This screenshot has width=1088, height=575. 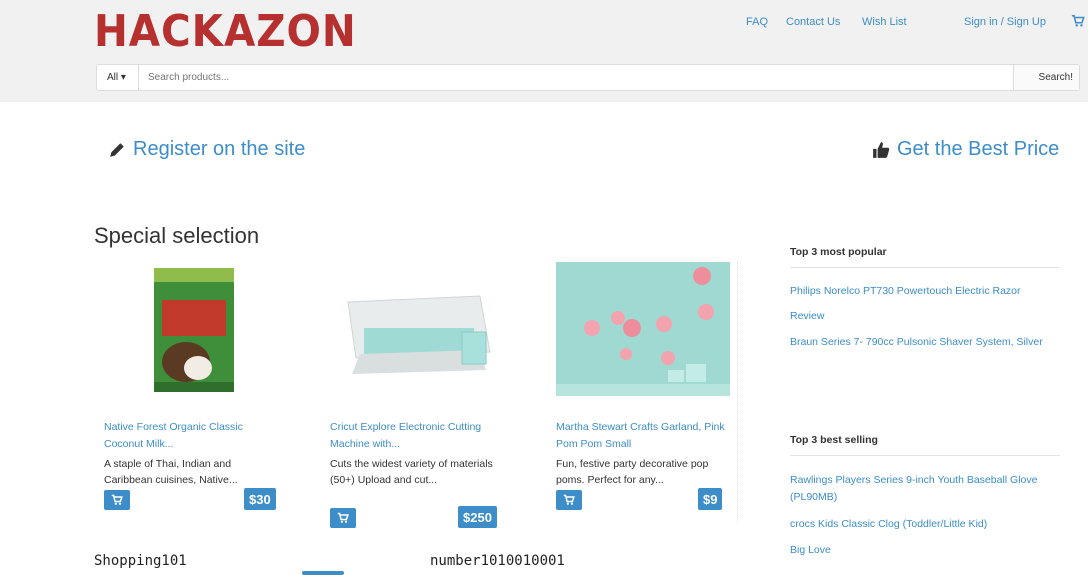 What do you see at coordinates (117, 149) in the screenshot?
I see `pencil-icon` at bounding box center [117, 149].